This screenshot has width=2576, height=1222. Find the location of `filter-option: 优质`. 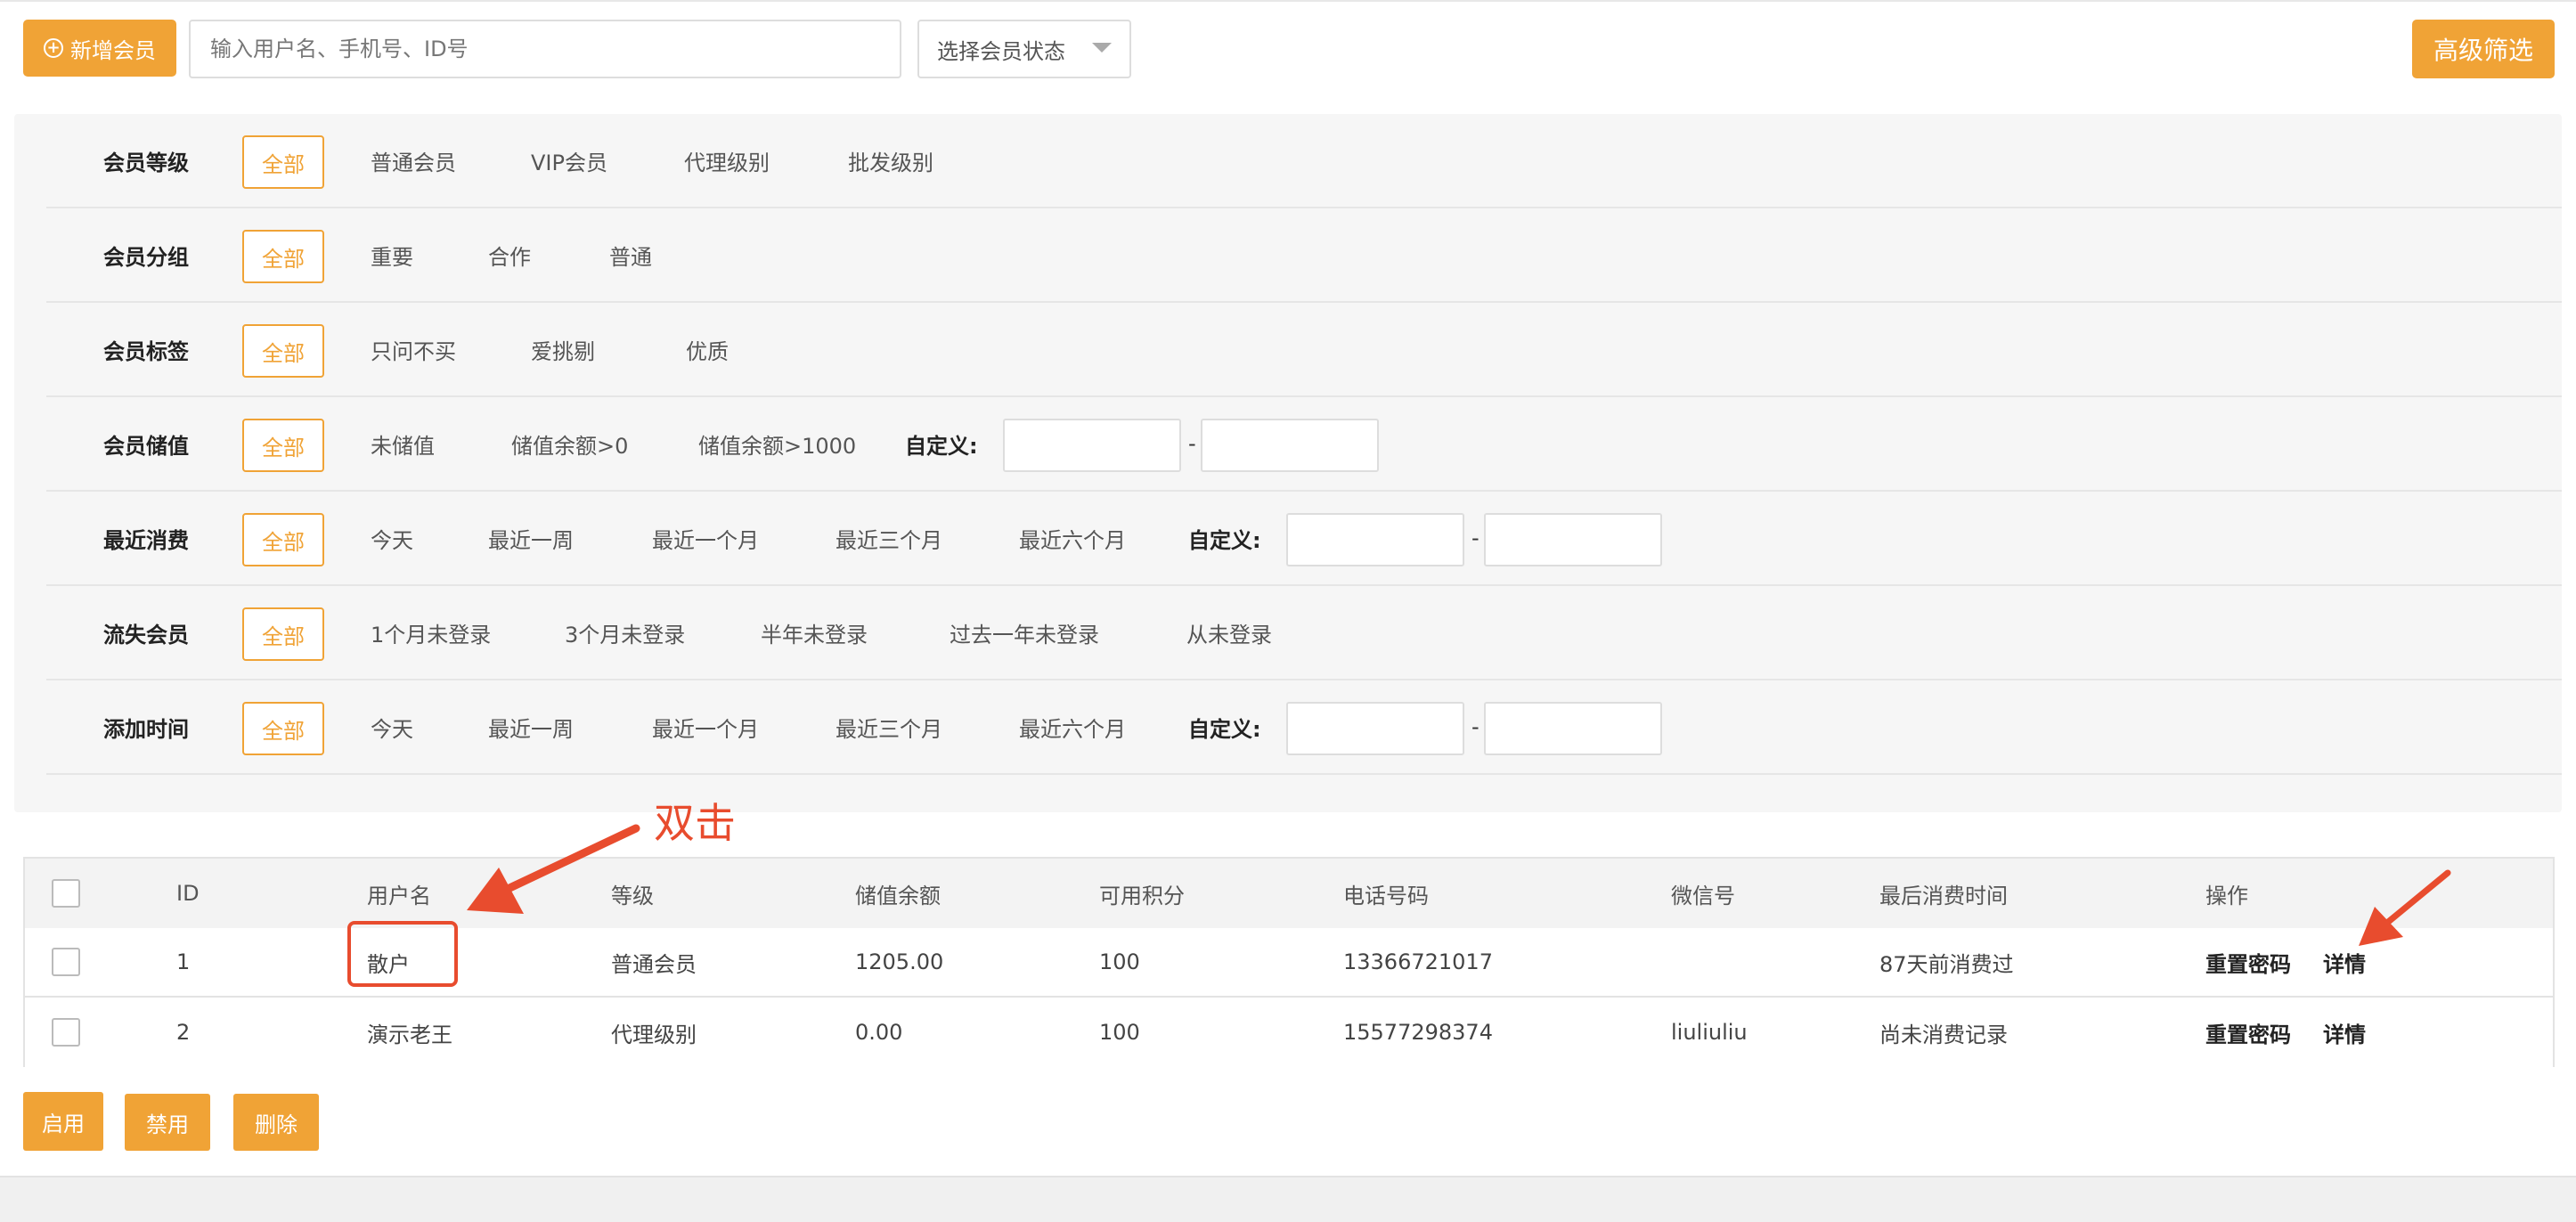

filter-option: 优质 is located at coordinates (708, 349).